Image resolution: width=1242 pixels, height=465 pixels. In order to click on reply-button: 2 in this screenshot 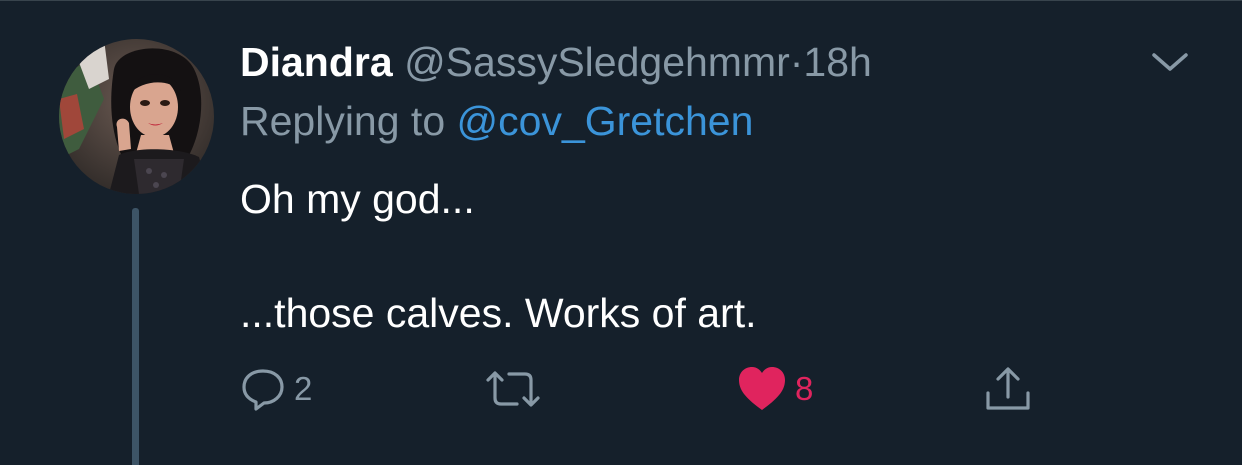, I will do `click(276, 389)`.